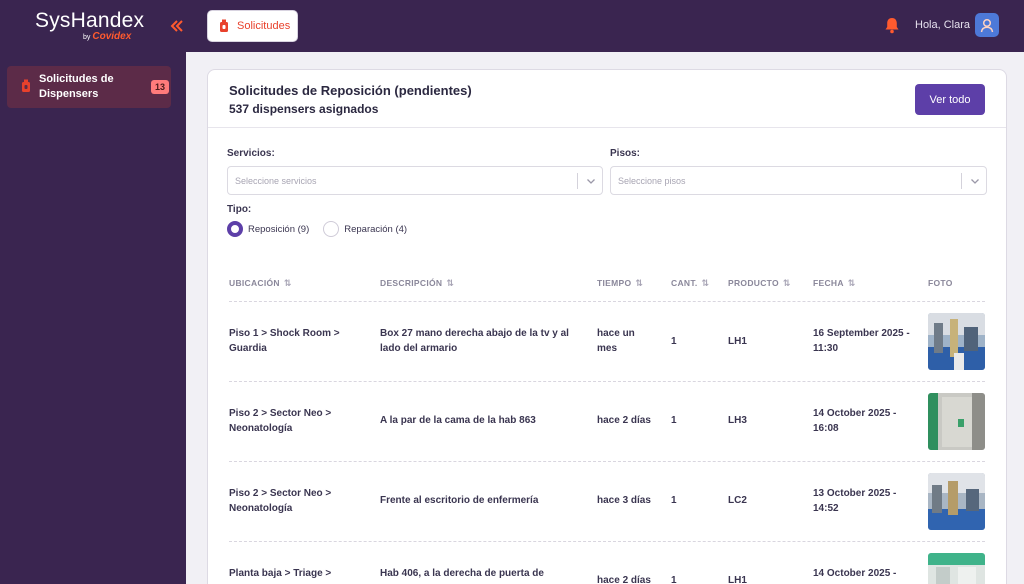  Describe the element at coordinates (280, 573) in the screenshot. I see `cell-ubicacion: Planta baja > Triage >` at that location.